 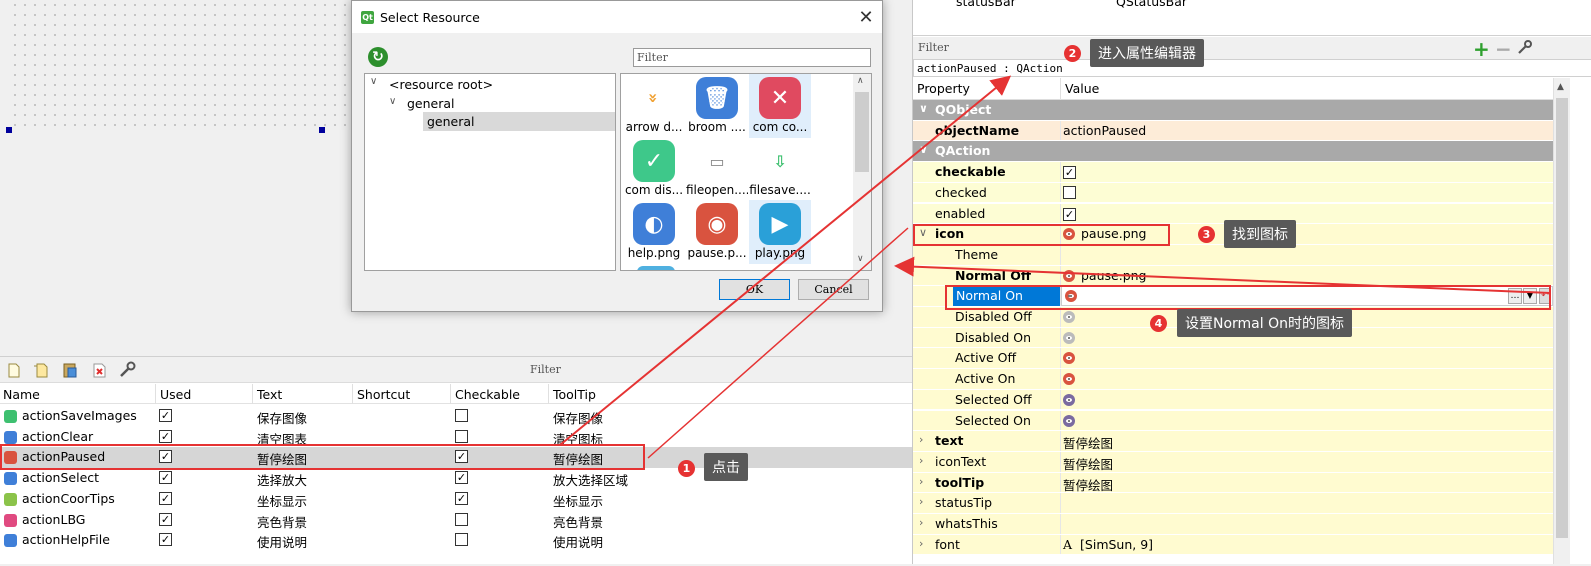 What do you see at coordinates (1158, 323) in the screenshot?
I see `callout-4-number: 4` at bounding box center [1158, 323].